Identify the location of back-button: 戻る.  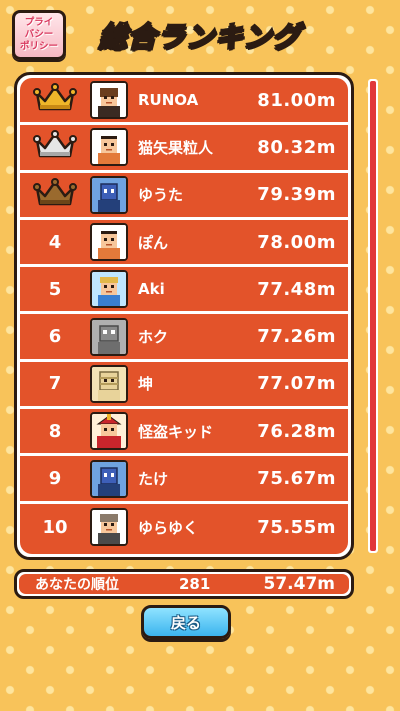
(186, 622).